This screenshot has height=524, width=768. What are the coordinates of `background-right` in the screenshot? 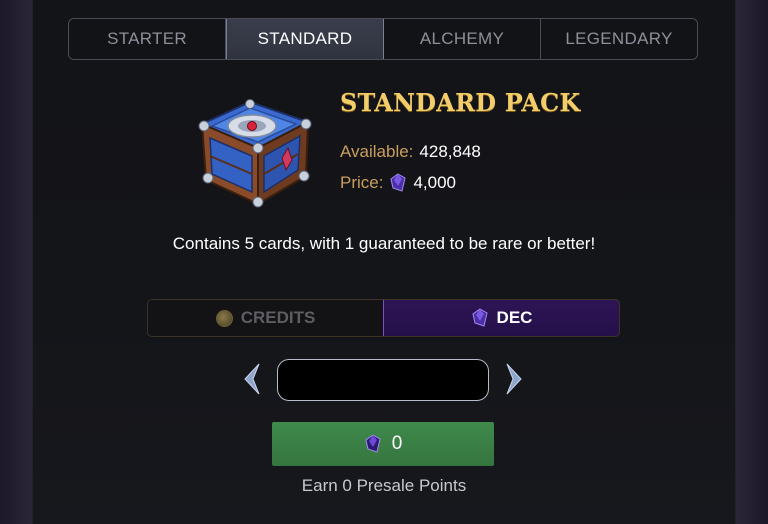 It's located at (752, 262).